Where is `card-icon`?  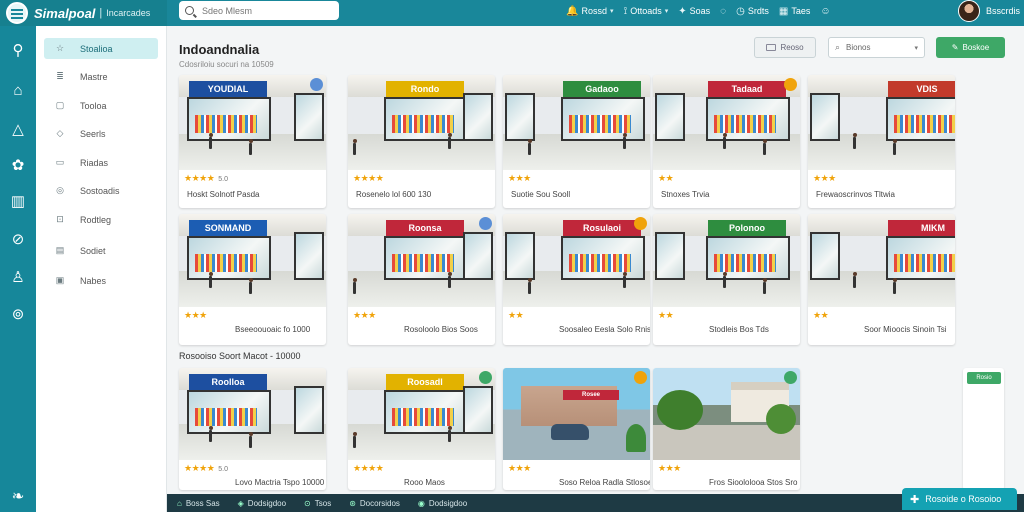 card-icon is located at coordinates (771, 47).